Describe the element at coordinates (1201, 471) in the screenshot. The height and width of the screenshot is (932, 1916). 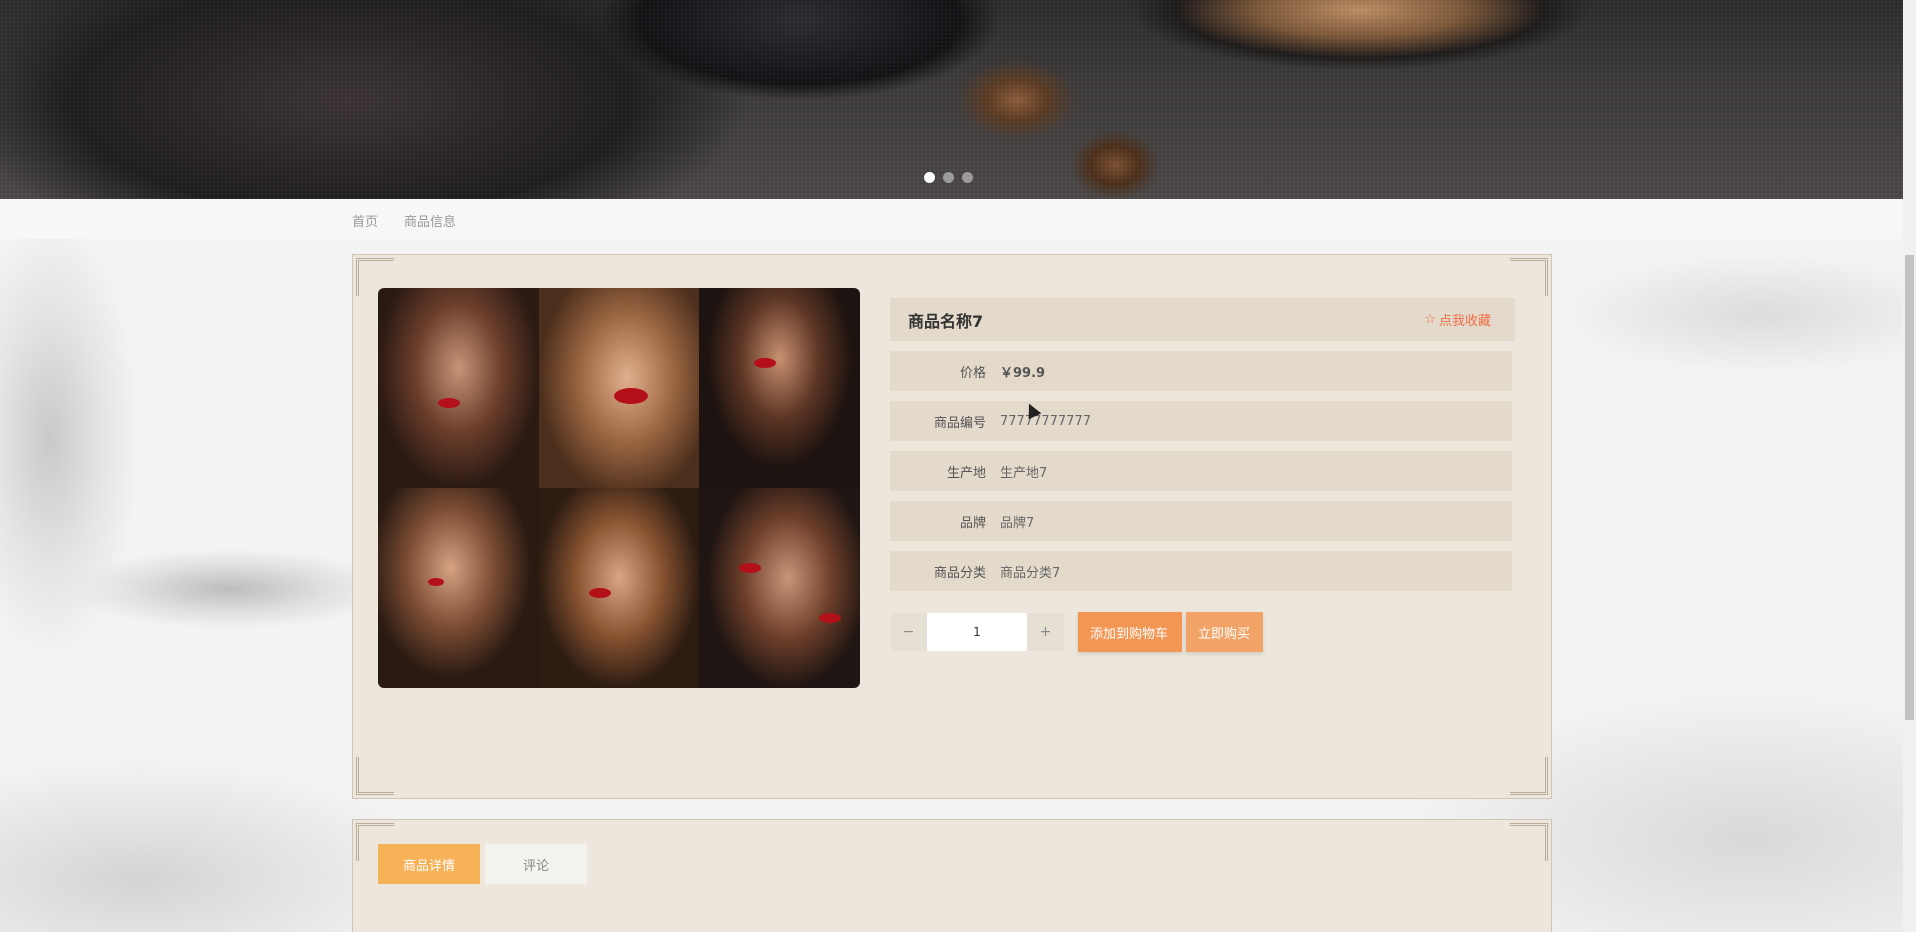
I see `info-row-origin: 生产地 生产地7` at that location.